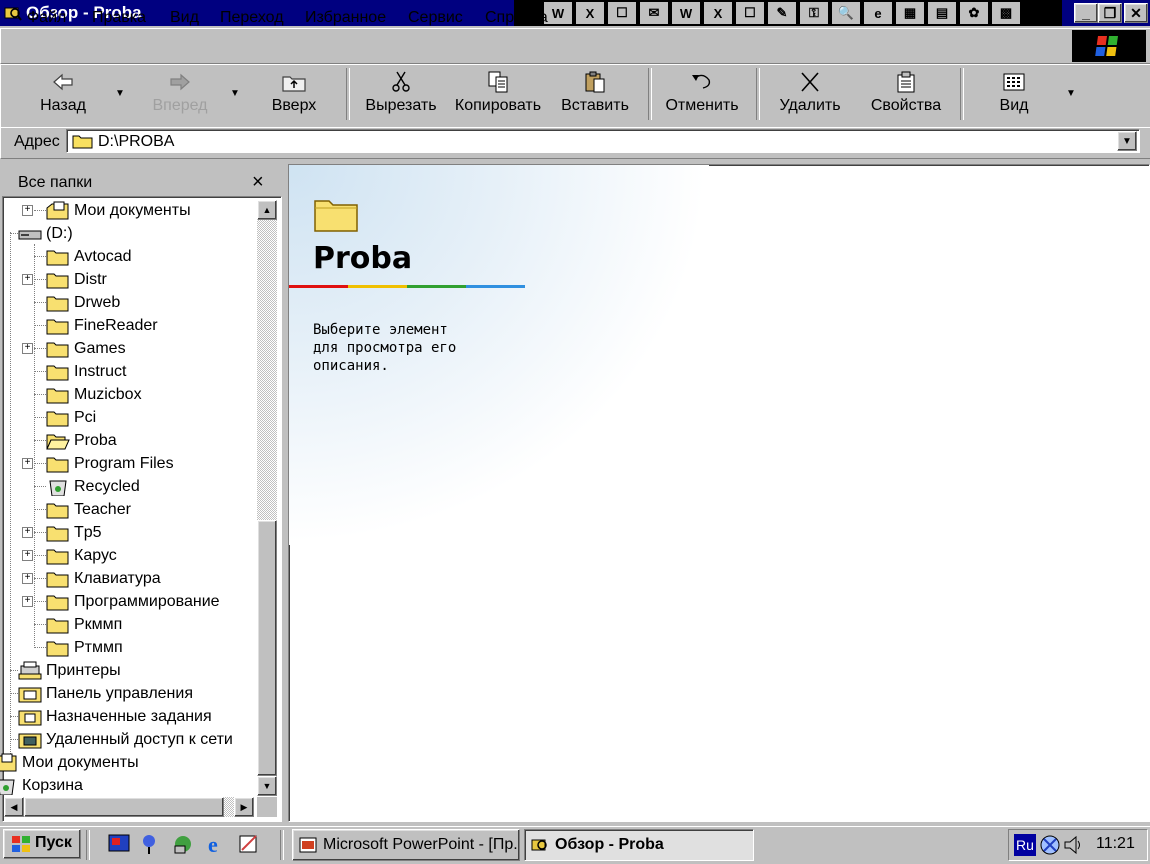 The height and width of the screenshot is (864, 1150). What do you see at coordinates (184, 18) in the screenshot?
I see `menu-view: Вид` at bounding box center [184, 18].